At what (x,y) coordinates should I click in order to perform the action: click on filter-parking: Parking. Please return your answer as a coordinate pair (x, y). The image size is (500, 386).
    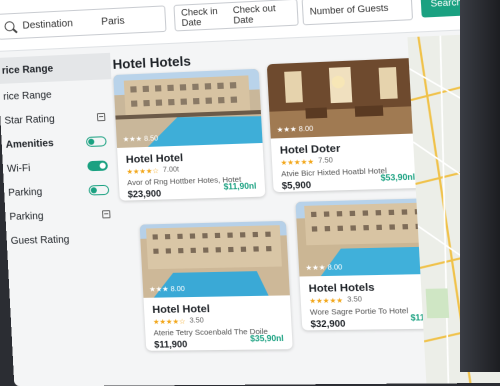
    Looking at the image, I should click on (61, 191).